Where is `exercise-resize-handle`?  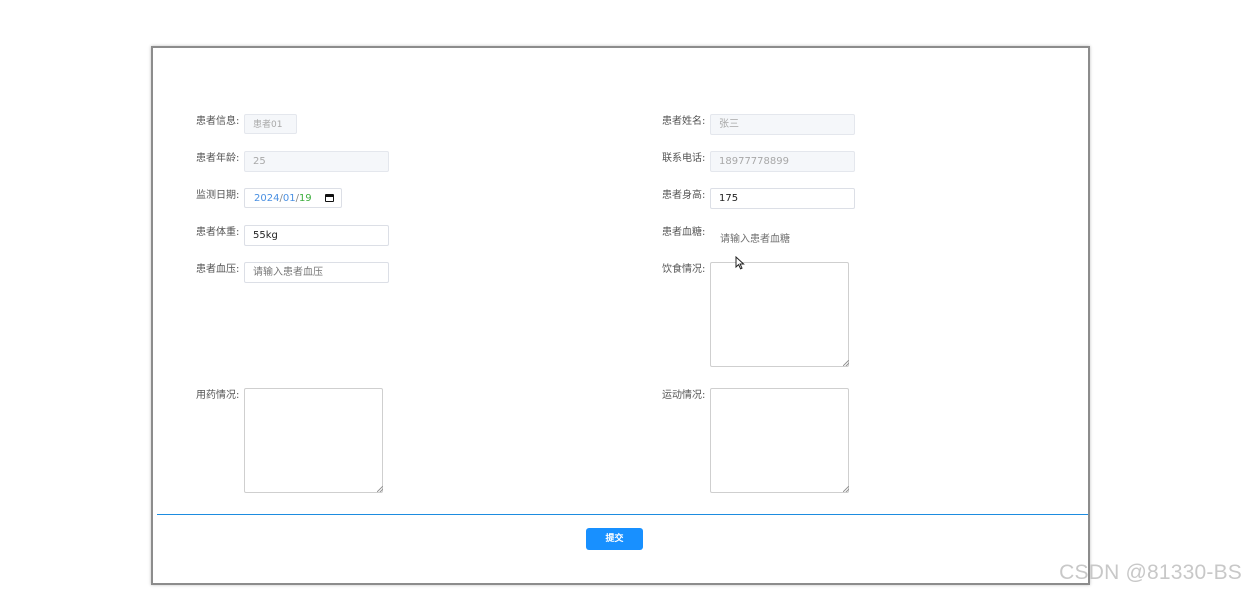 exercise-resize-handle is located at coordinates (846, 489).